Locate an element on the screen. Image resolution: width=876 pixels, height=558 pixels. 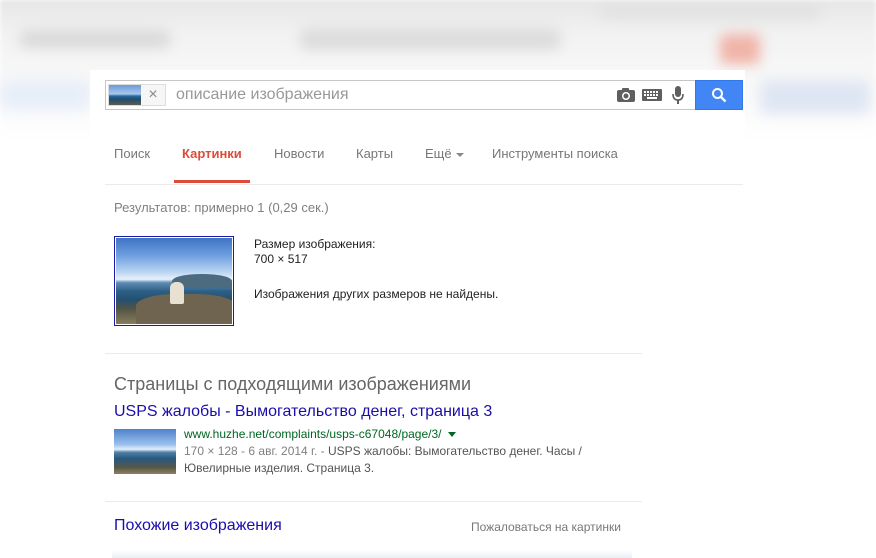
tab-more: Ещё is located at coordinates (444, 165).